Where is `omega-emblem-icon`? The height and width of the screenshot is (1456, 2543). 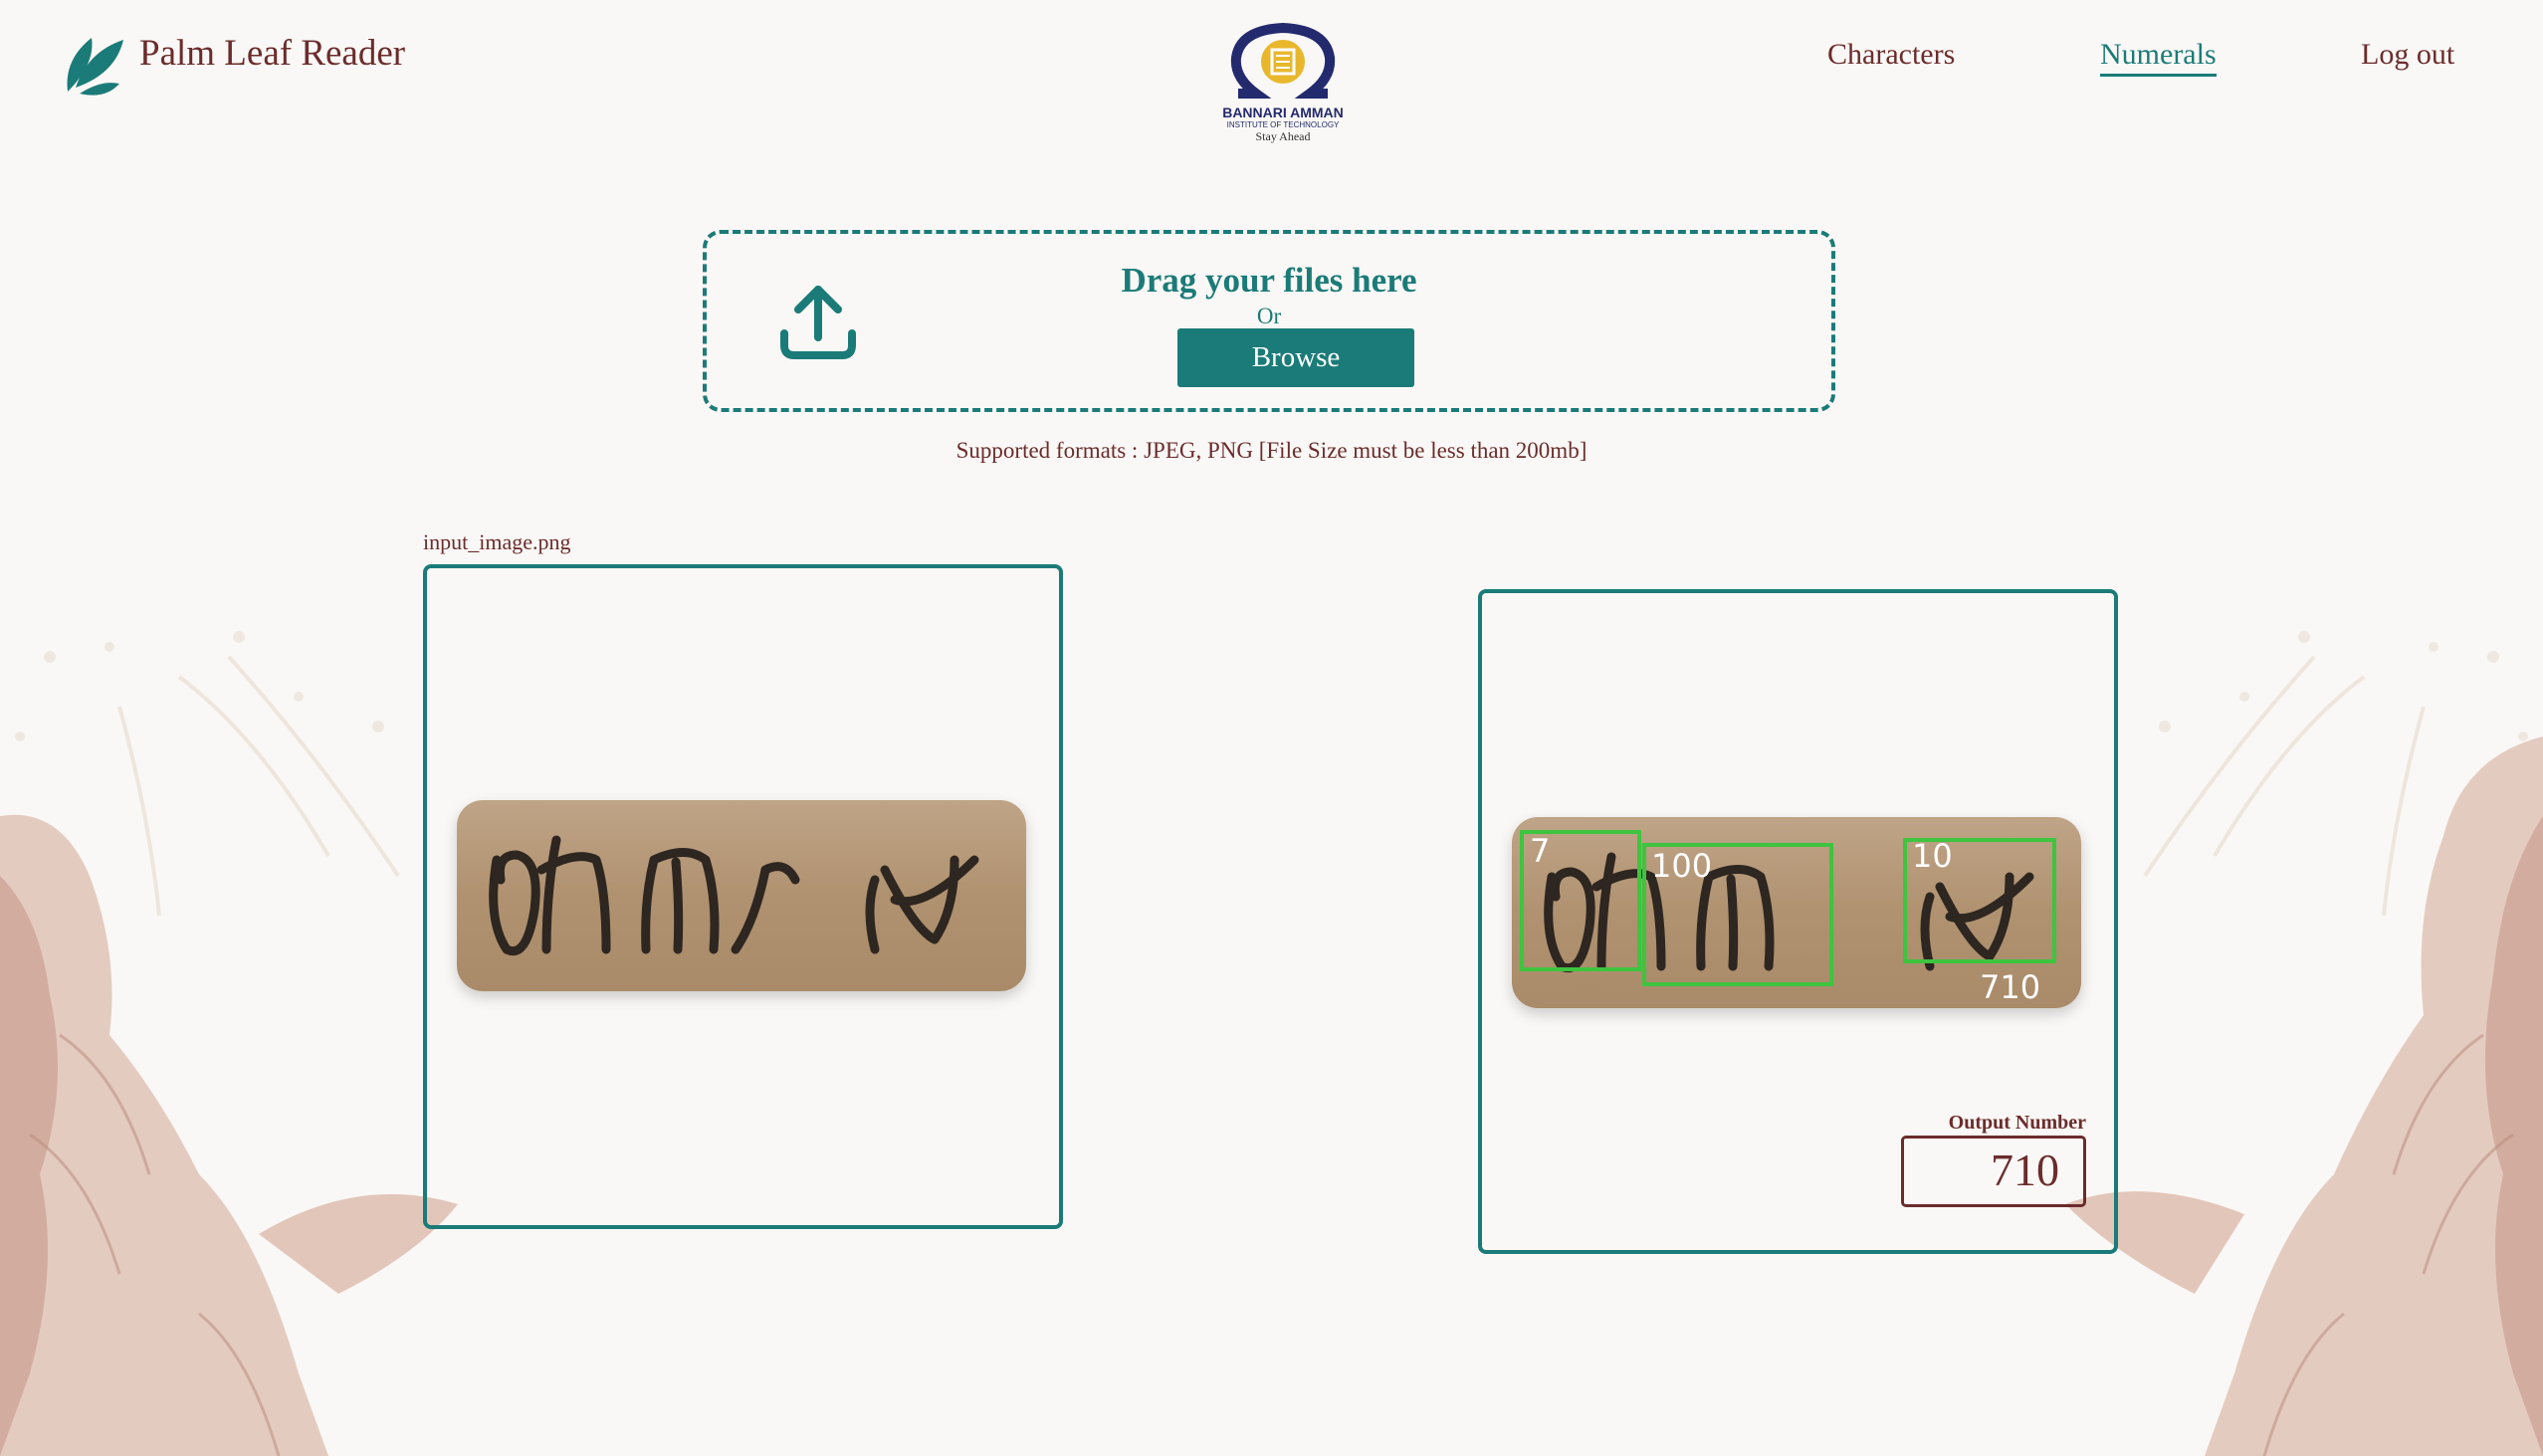 omega-emblem-icon is located at coordinates (1283, 60).